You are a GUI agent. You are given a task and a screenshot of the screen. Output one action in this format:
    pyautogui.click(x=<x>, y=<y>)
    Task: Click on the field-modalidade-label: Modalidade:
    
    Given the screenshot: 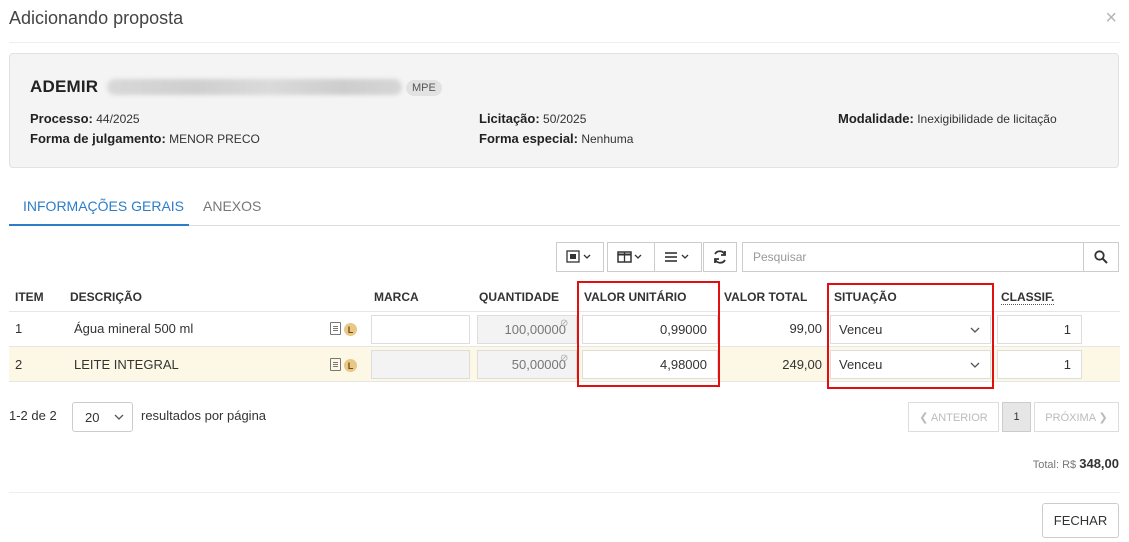 What is the action you would take?
    pyautogui.click(x=876, y=118)
    